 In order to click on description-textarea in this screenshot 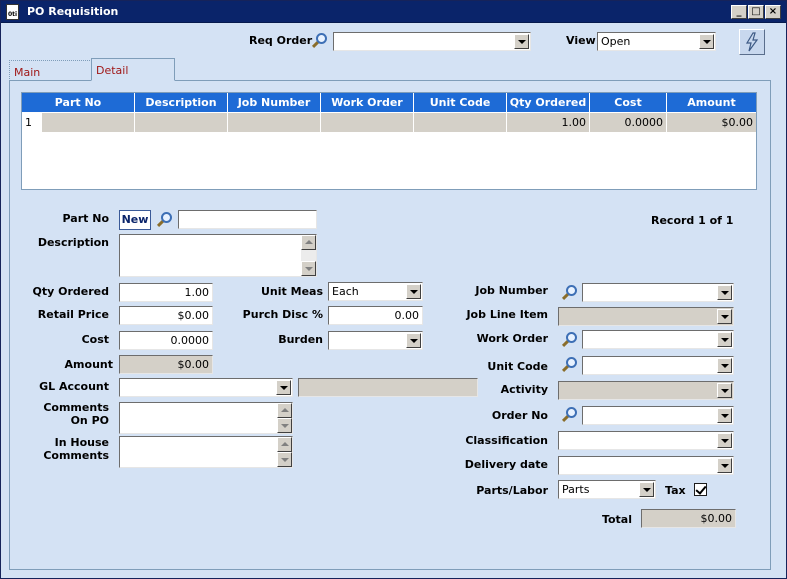, I will do `click(218, 255)`.